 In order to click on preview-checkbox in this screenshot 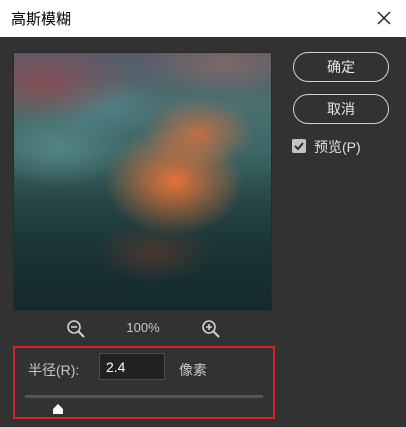, I will do `click(299, 146)`.